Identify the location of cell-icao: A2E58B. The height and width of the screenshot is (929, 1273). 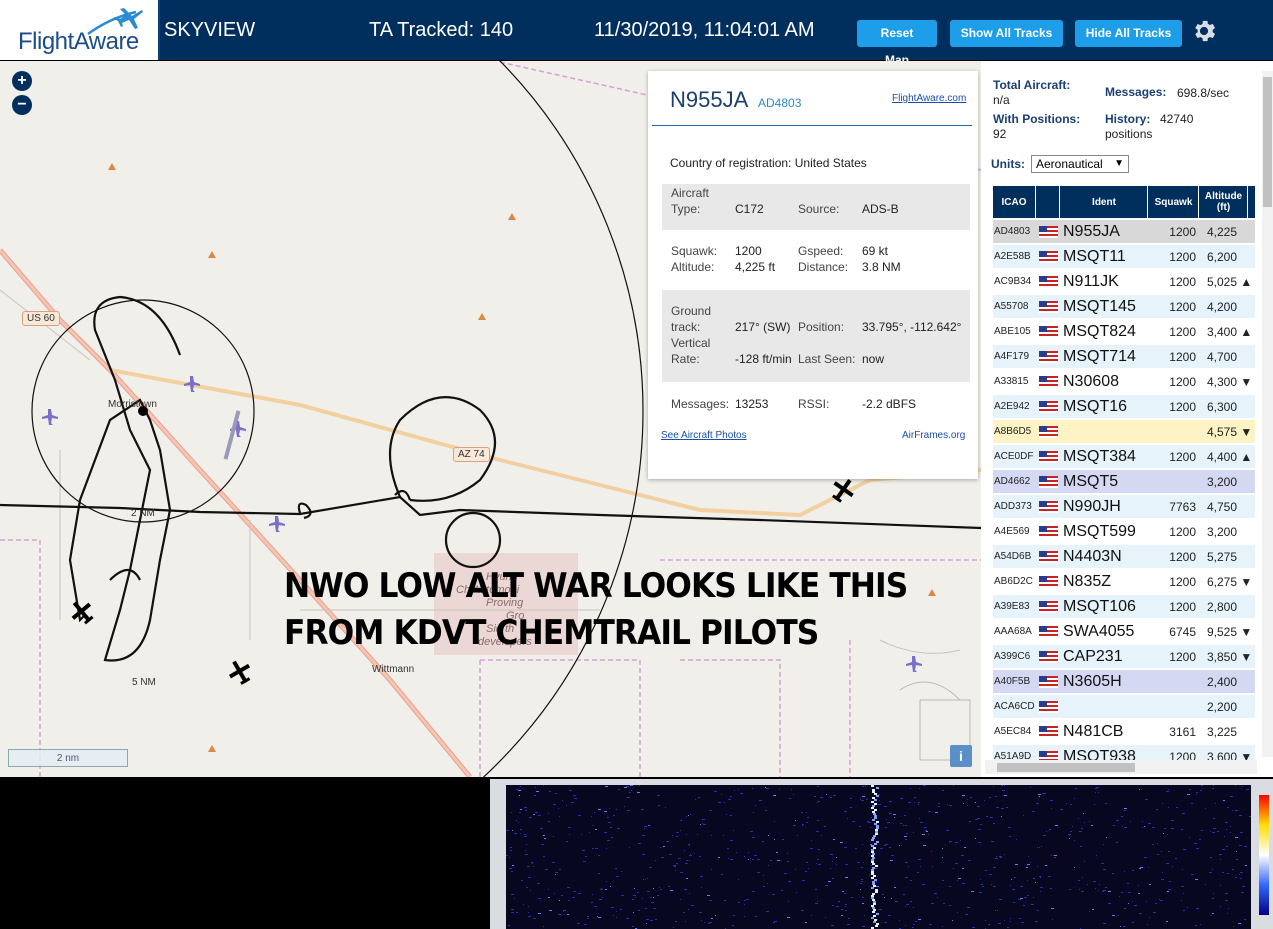
(1012, 256).